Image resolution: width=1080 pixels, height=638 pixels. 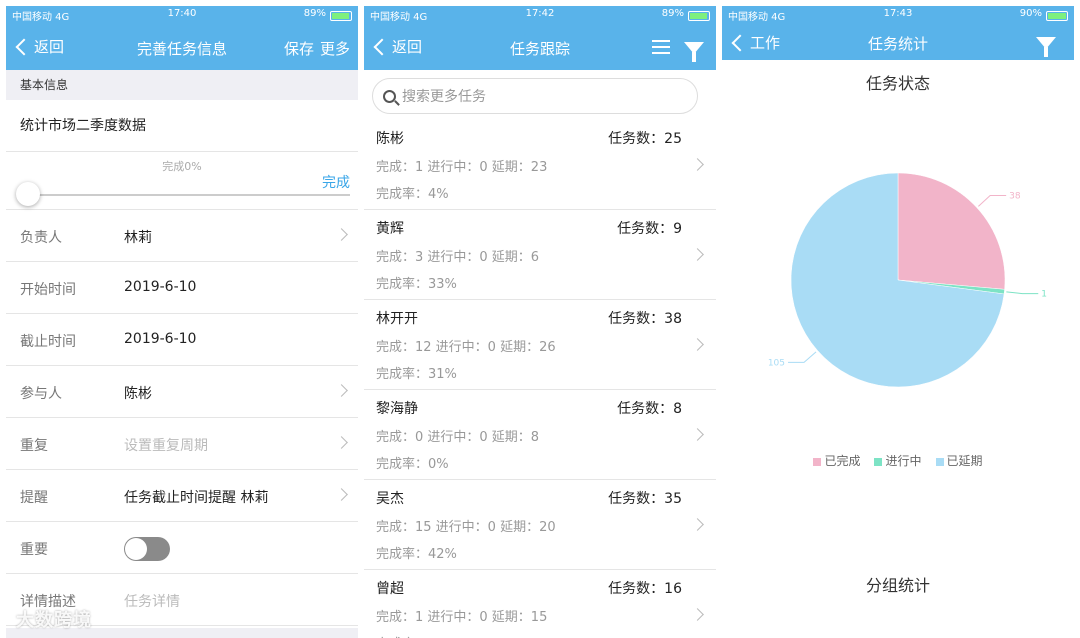 I want to click on task-stats: 完成：15 进行中：0 延期：20, so click(x=466, y=527).